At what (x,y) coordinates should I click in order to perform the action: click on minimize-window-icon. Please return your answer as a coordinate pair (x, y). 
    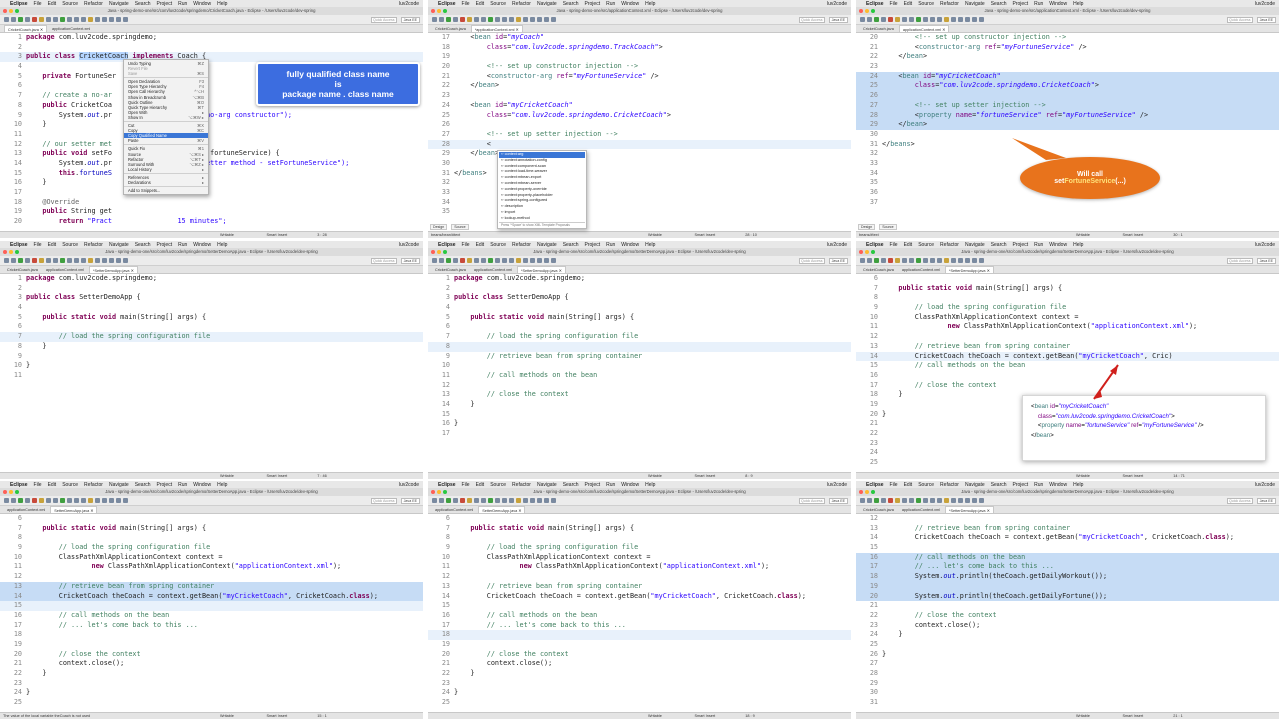
    Looking at the image, I should click on (11, 11).